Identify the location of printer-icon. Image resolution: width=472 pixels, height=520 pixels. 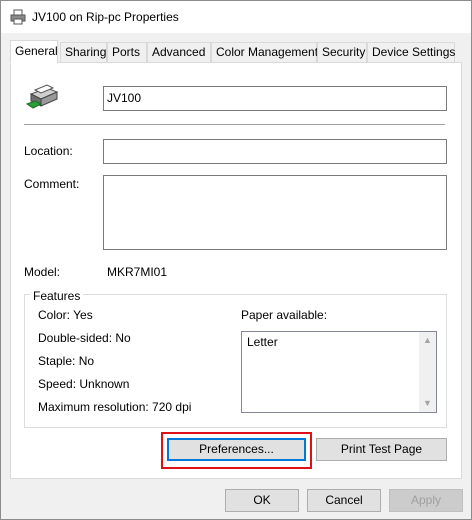
(18, 17).